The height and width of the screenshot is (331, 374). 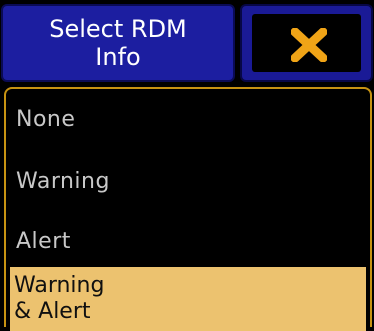 I want to click on dialog-title-button: Select RDM Info, so click(x=118, y=43).